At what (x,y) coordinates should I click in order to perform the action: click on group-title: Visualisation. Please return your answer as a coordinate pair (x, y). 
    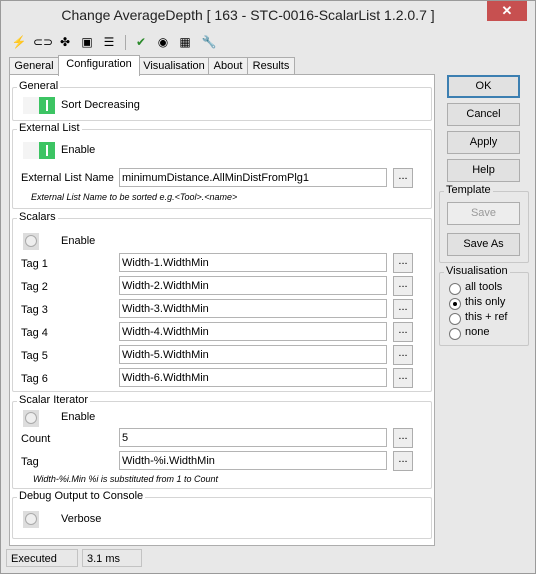
    Looking at the image, I should click on (477, 271).